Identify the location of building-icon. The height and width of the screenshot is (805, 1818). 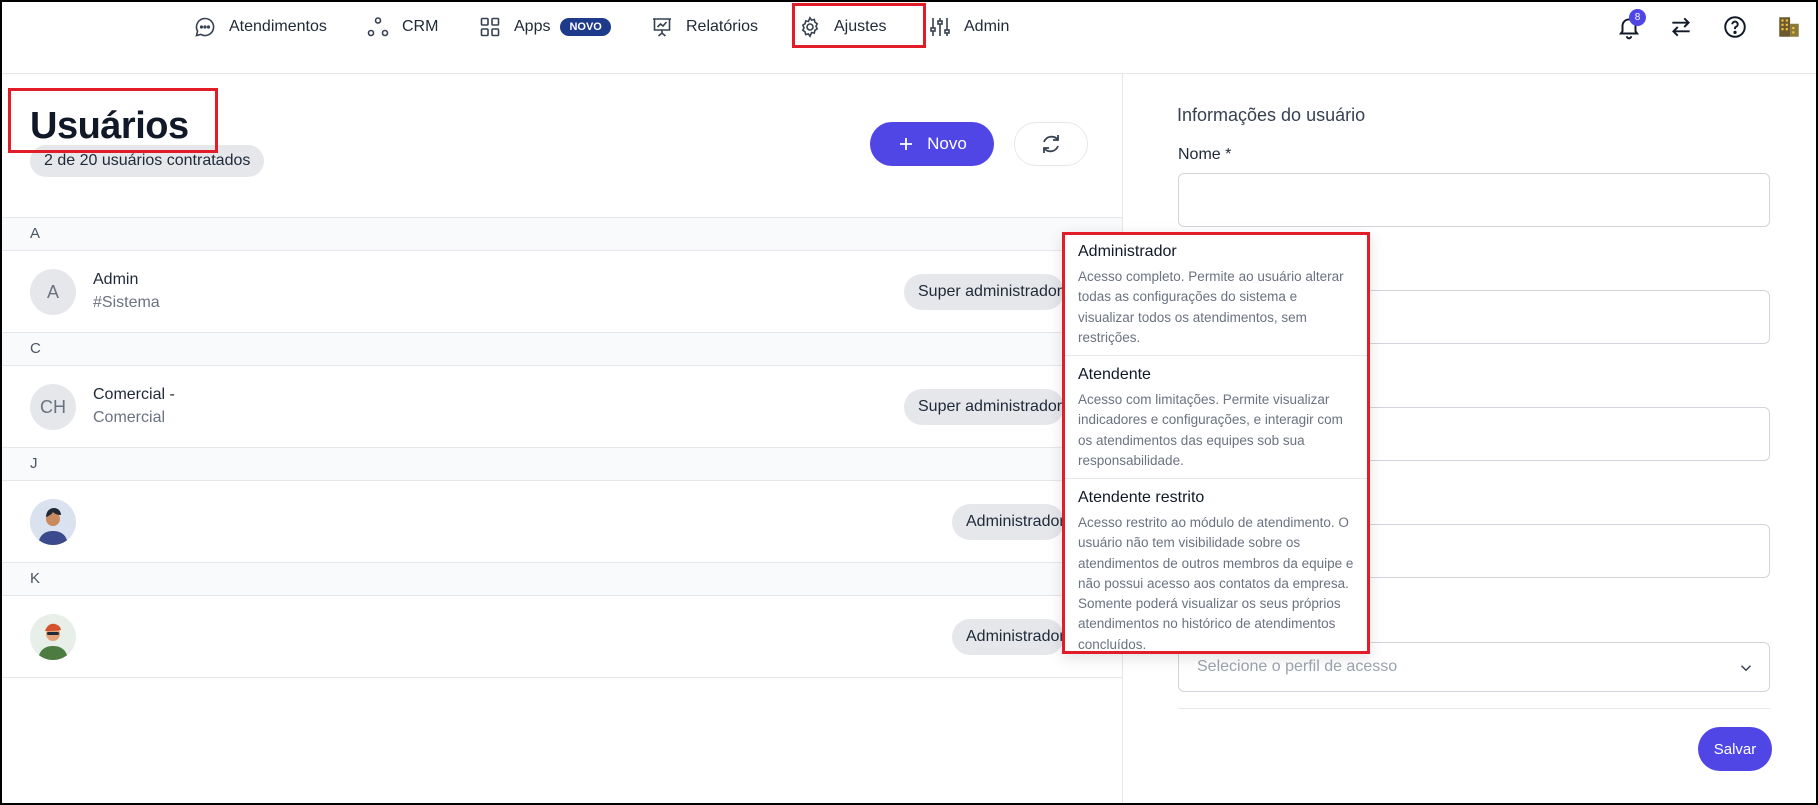
(1789, 27).